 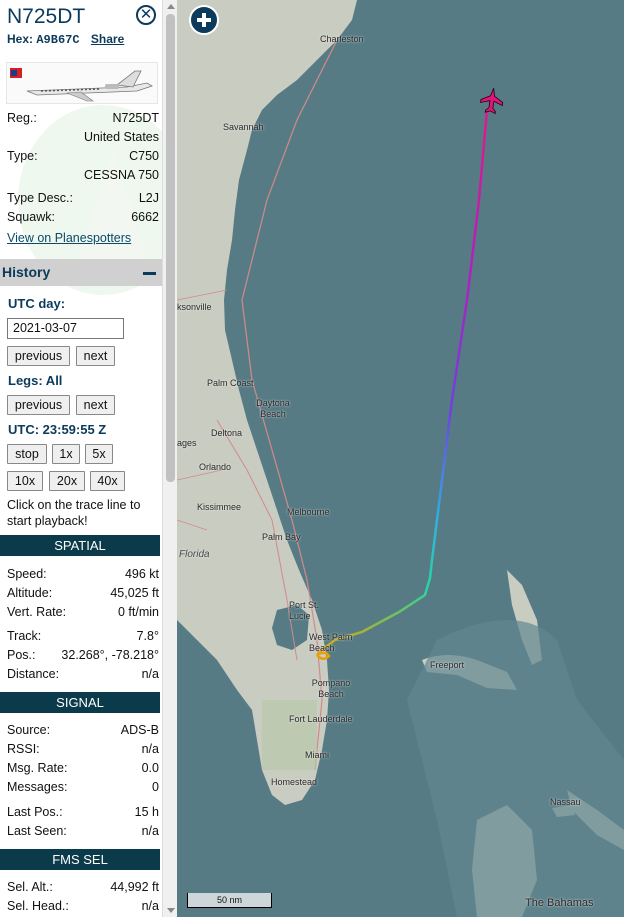 I want to click on place-label-pompano-beach: Pompano Beach, so click(x=331, y=688).